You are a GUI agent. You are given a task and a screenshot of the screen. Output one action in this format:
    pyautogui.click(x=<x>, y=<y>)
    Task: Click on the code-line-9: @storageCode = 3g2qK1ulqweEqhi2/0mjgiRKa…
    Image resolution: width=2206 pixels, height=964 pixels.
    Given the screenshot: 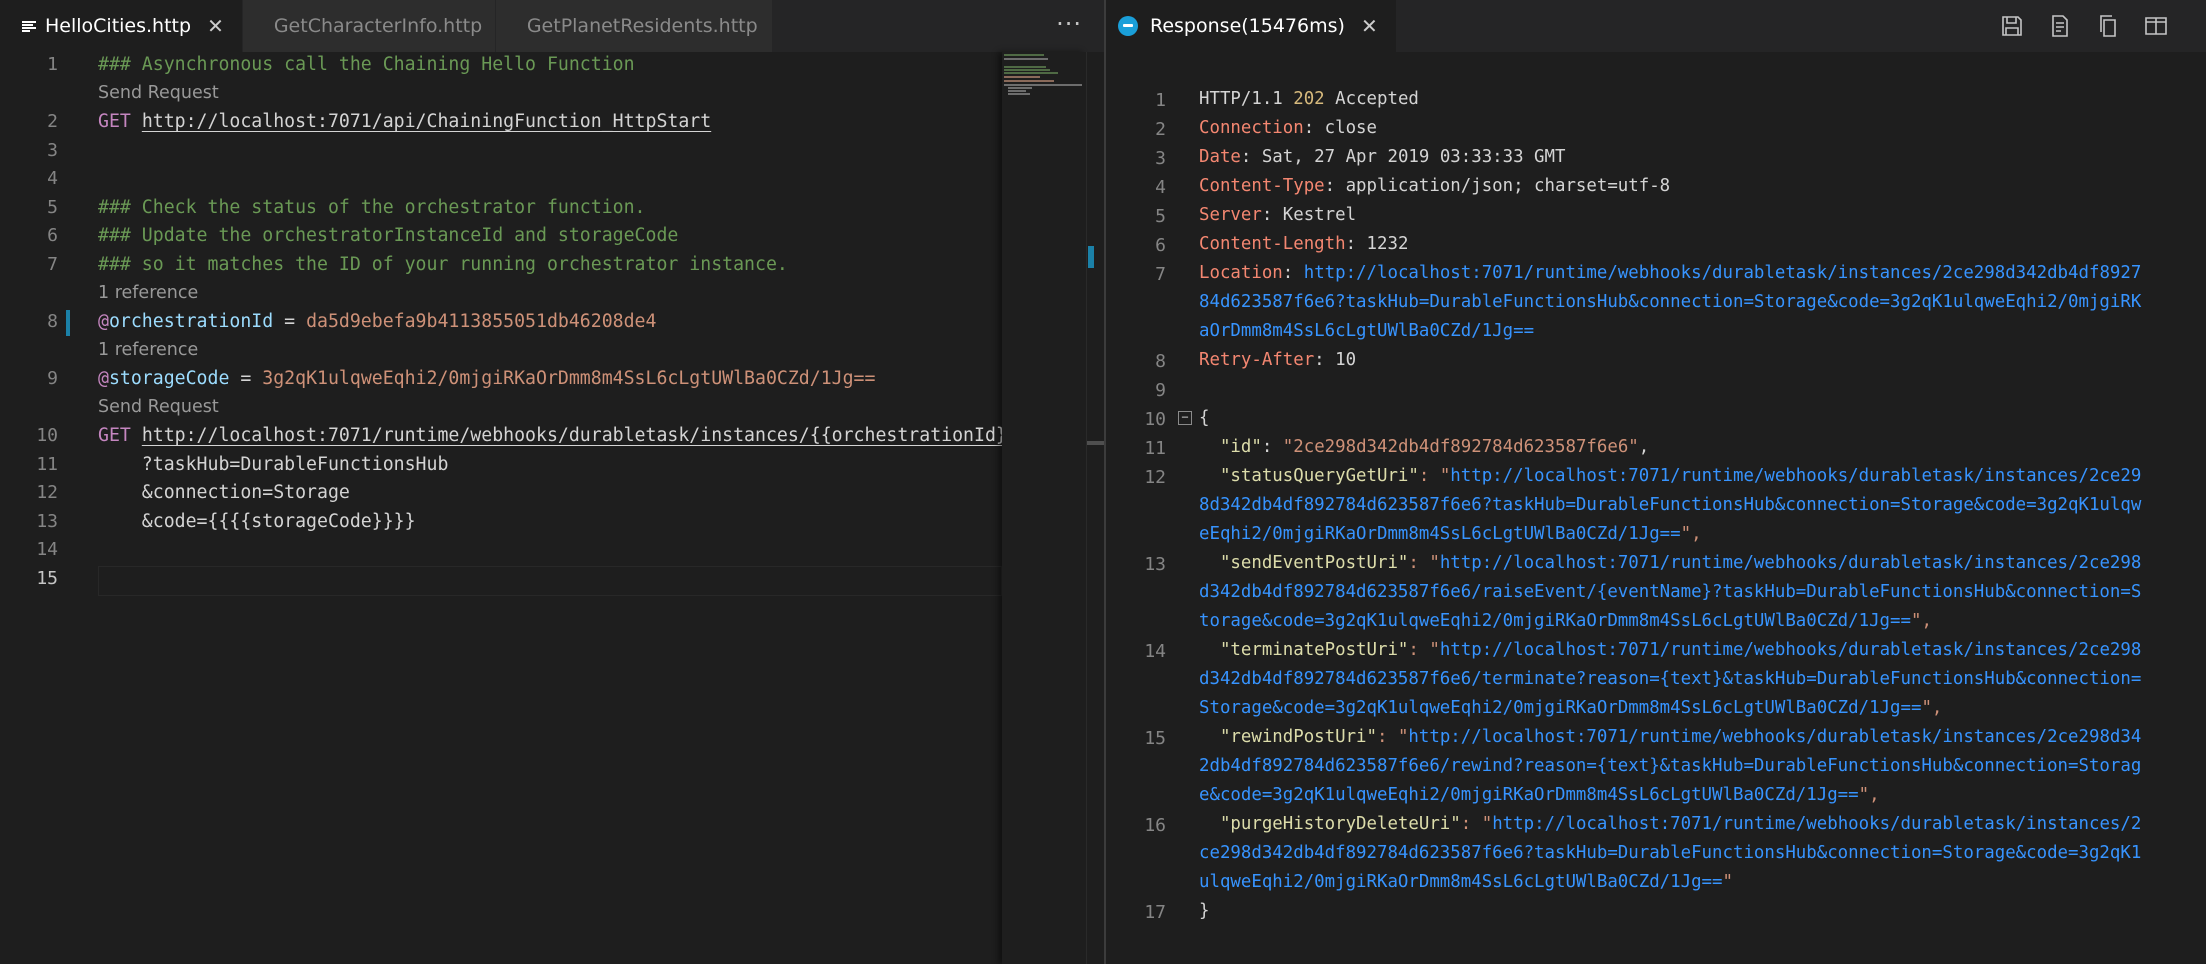 What is the action you would take?
    pyautogui.click(x=486, y=378)
    